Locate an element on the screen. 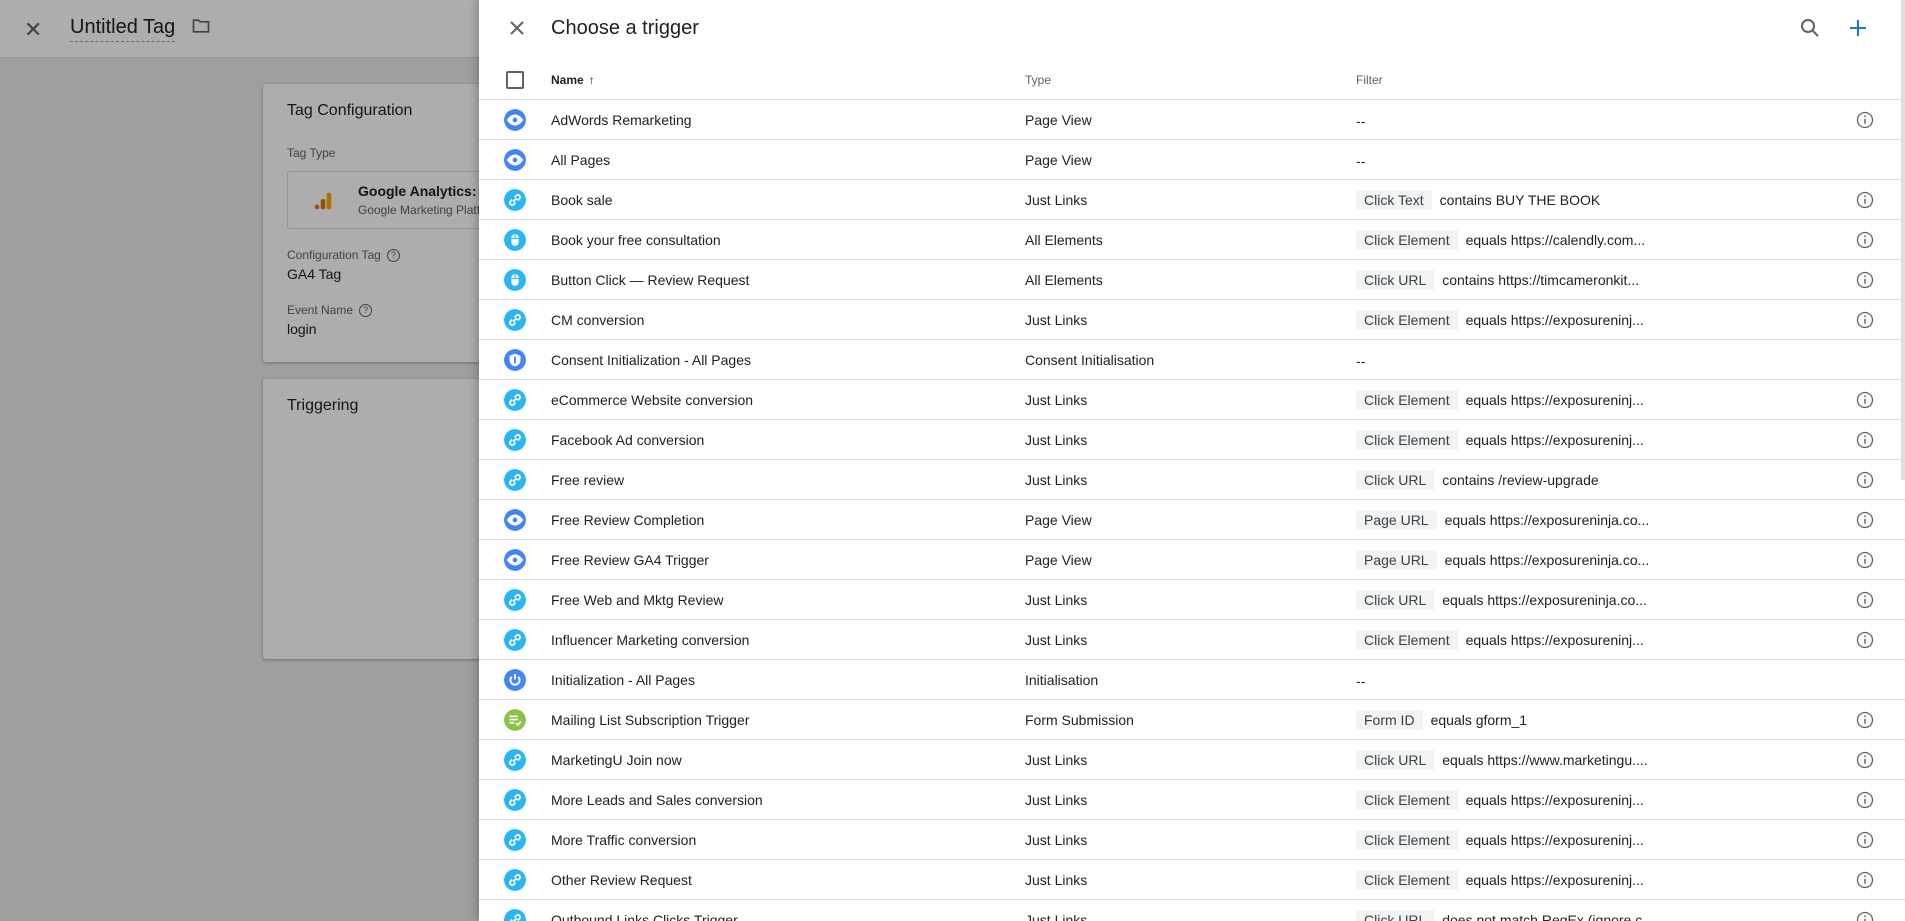  trigger-type: Form Submission is located at coordinates (1079, 720).